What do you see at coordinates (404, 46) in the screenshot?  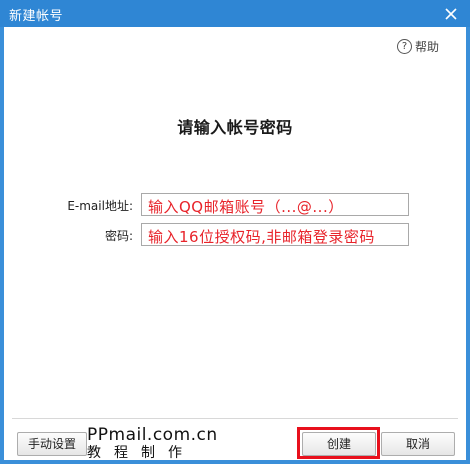 I see `help-circle-icon: ?` at bounding box center [404, 46].